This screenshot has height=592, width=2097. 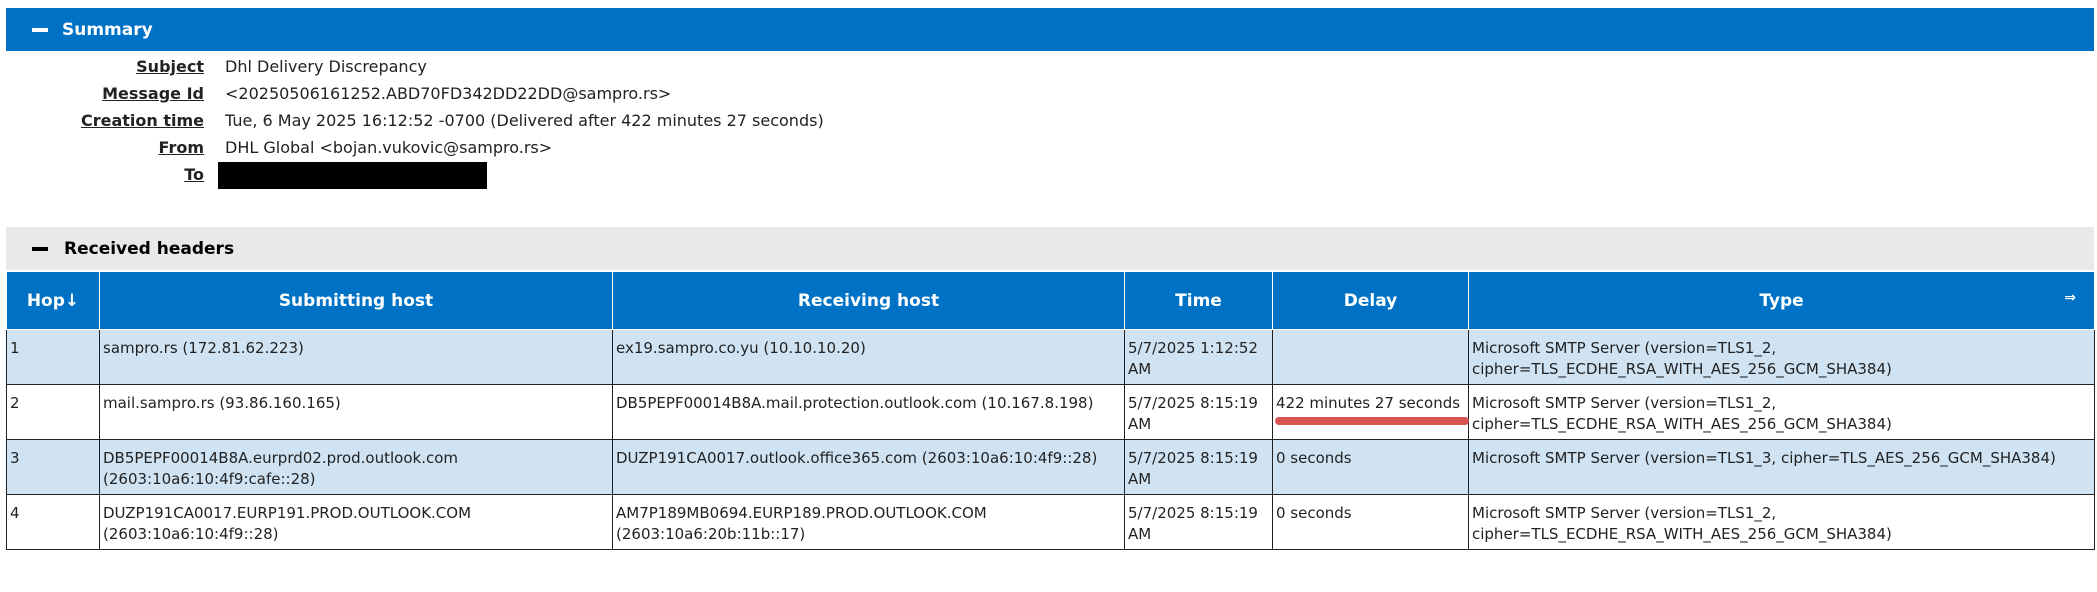 I want to click on summary-section-toggle: Summary, so click(x=1050, y=29).